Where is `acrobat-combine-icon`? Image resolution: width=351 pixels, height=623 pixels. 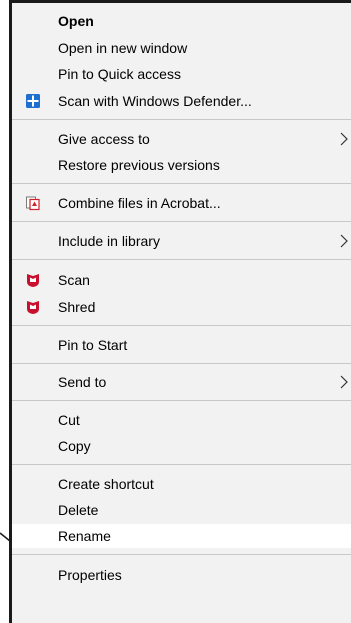
acrobat-combine-icon is located at coordinates (33, 203).